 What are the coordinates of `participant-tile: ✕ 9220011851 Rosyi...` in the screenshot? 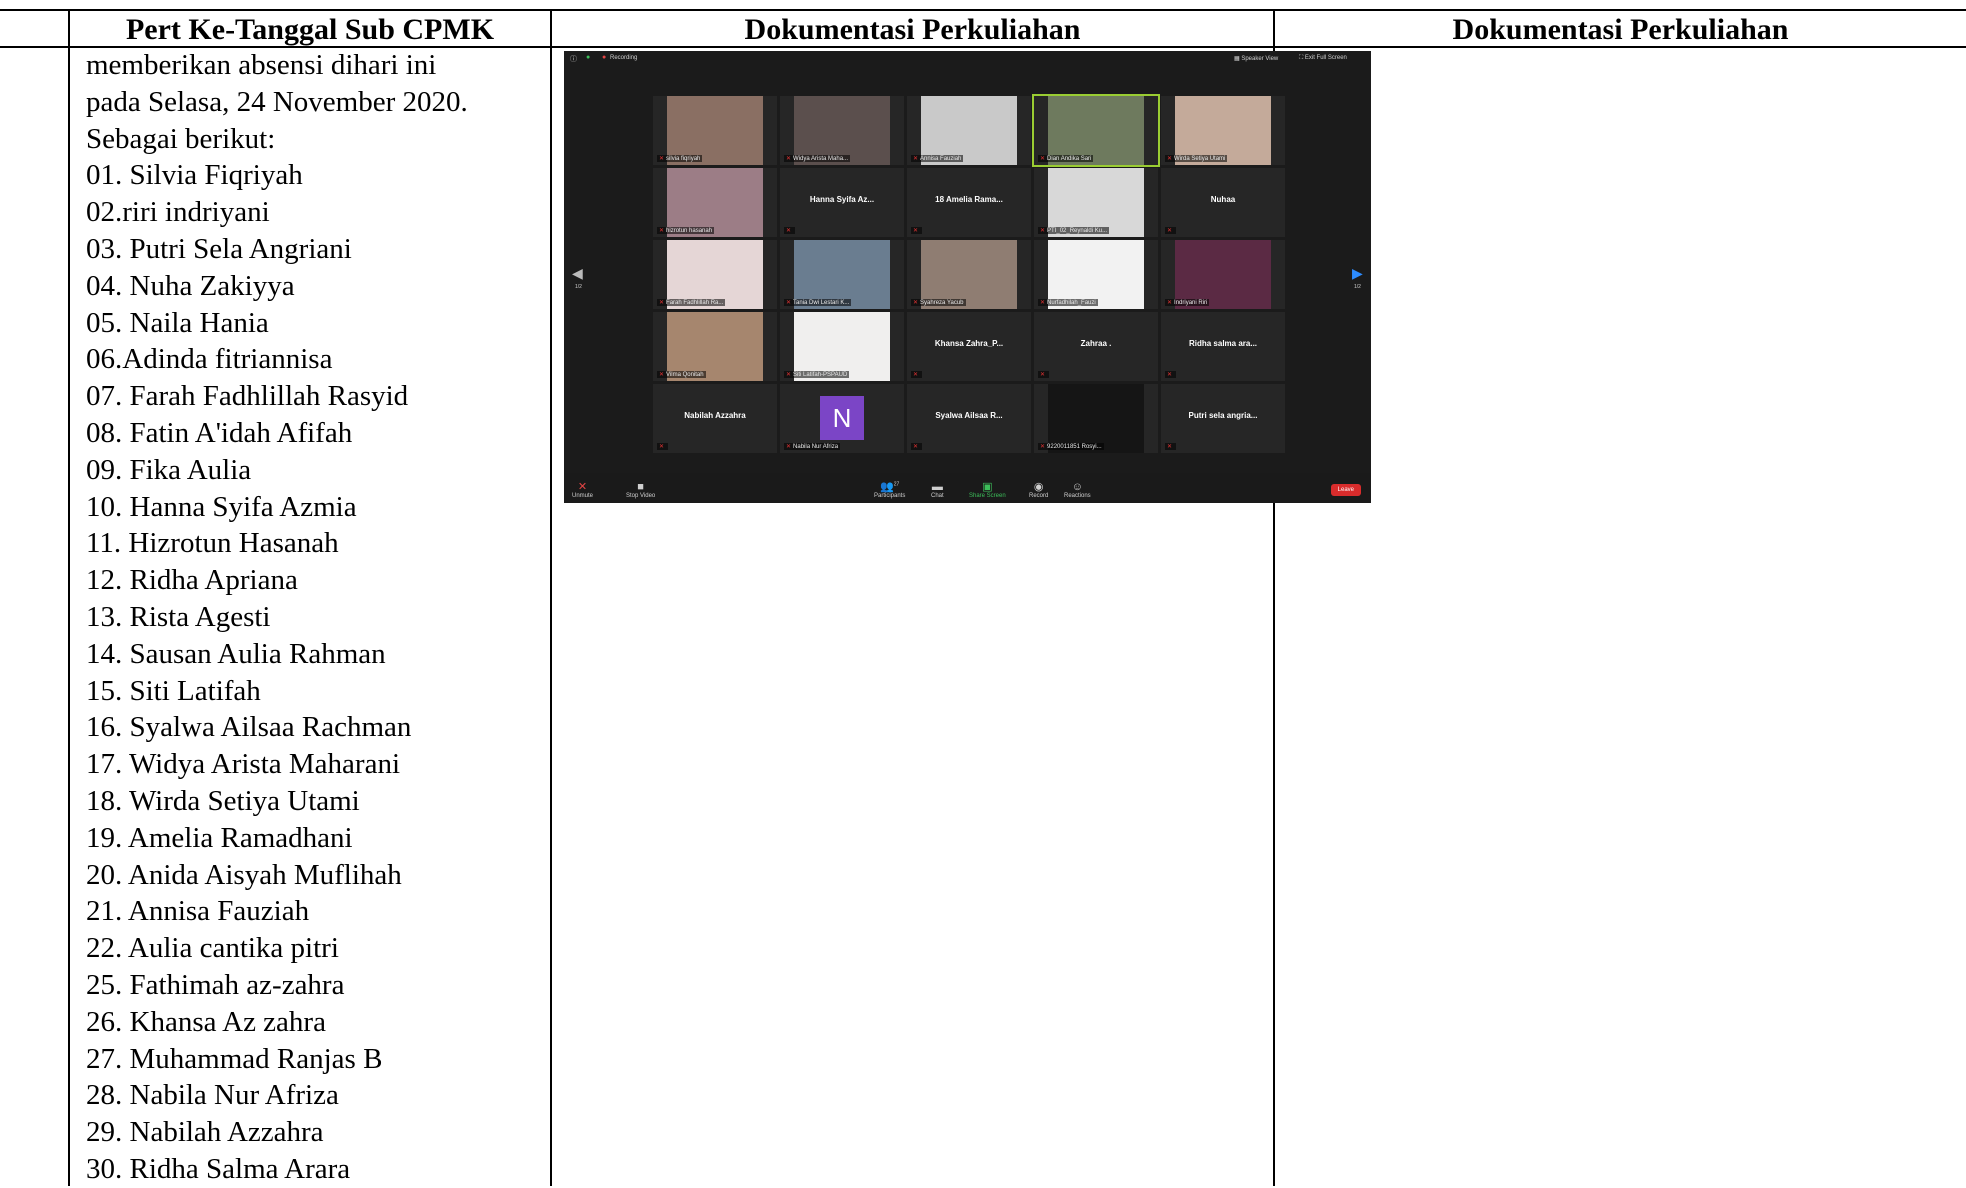 It's located at (1096, 418).